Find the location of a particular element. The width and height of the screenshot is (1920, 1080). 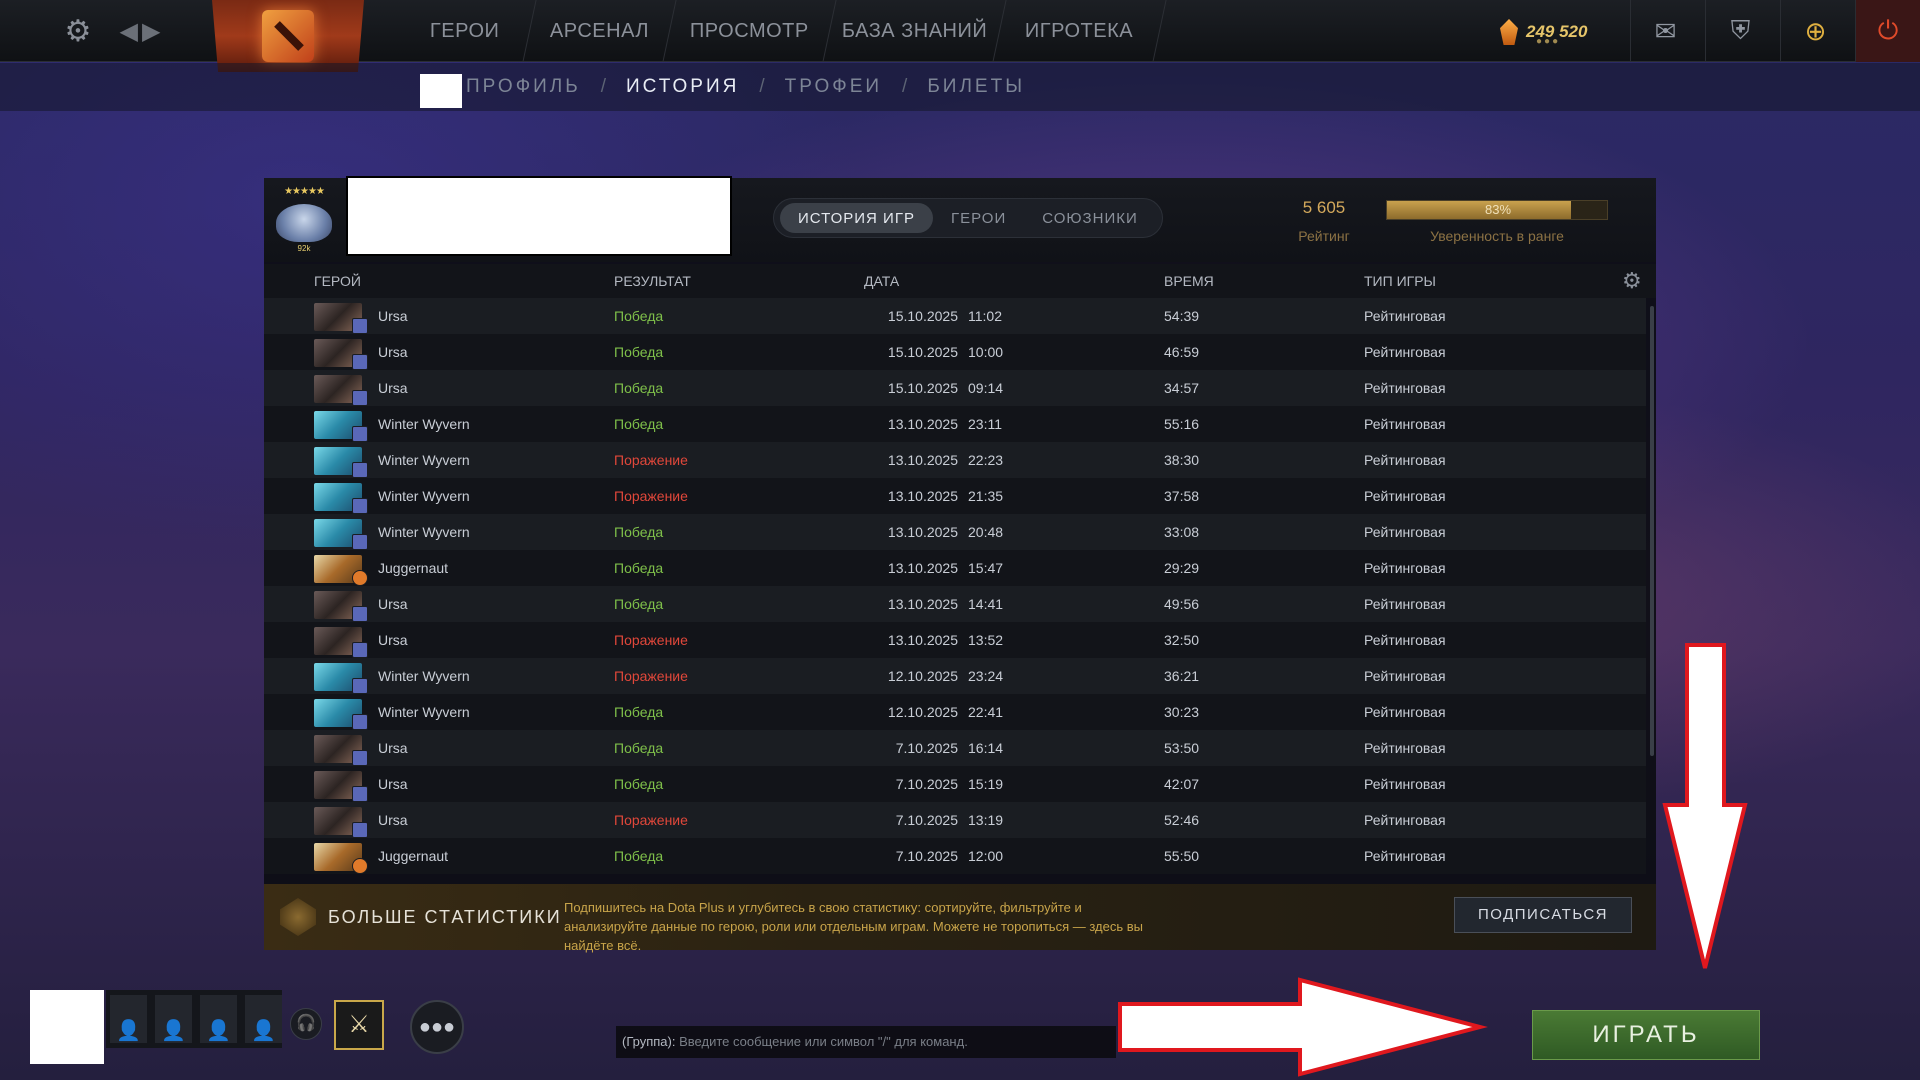

tab-heroes: ГЕРОИ is located at coordinates (978, 218).